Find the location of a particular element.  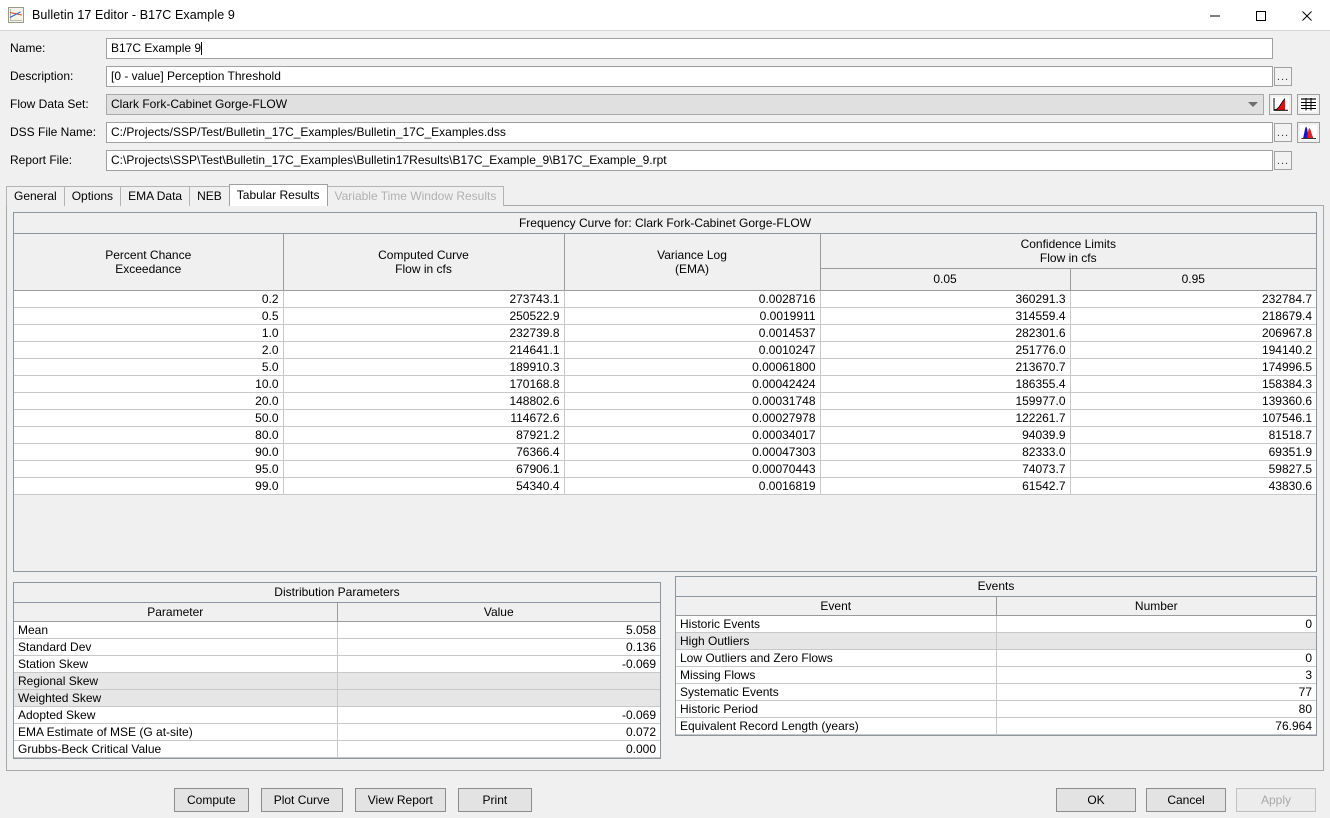

cell-cl05: 94039.9 is located at coordinates (945, 435).